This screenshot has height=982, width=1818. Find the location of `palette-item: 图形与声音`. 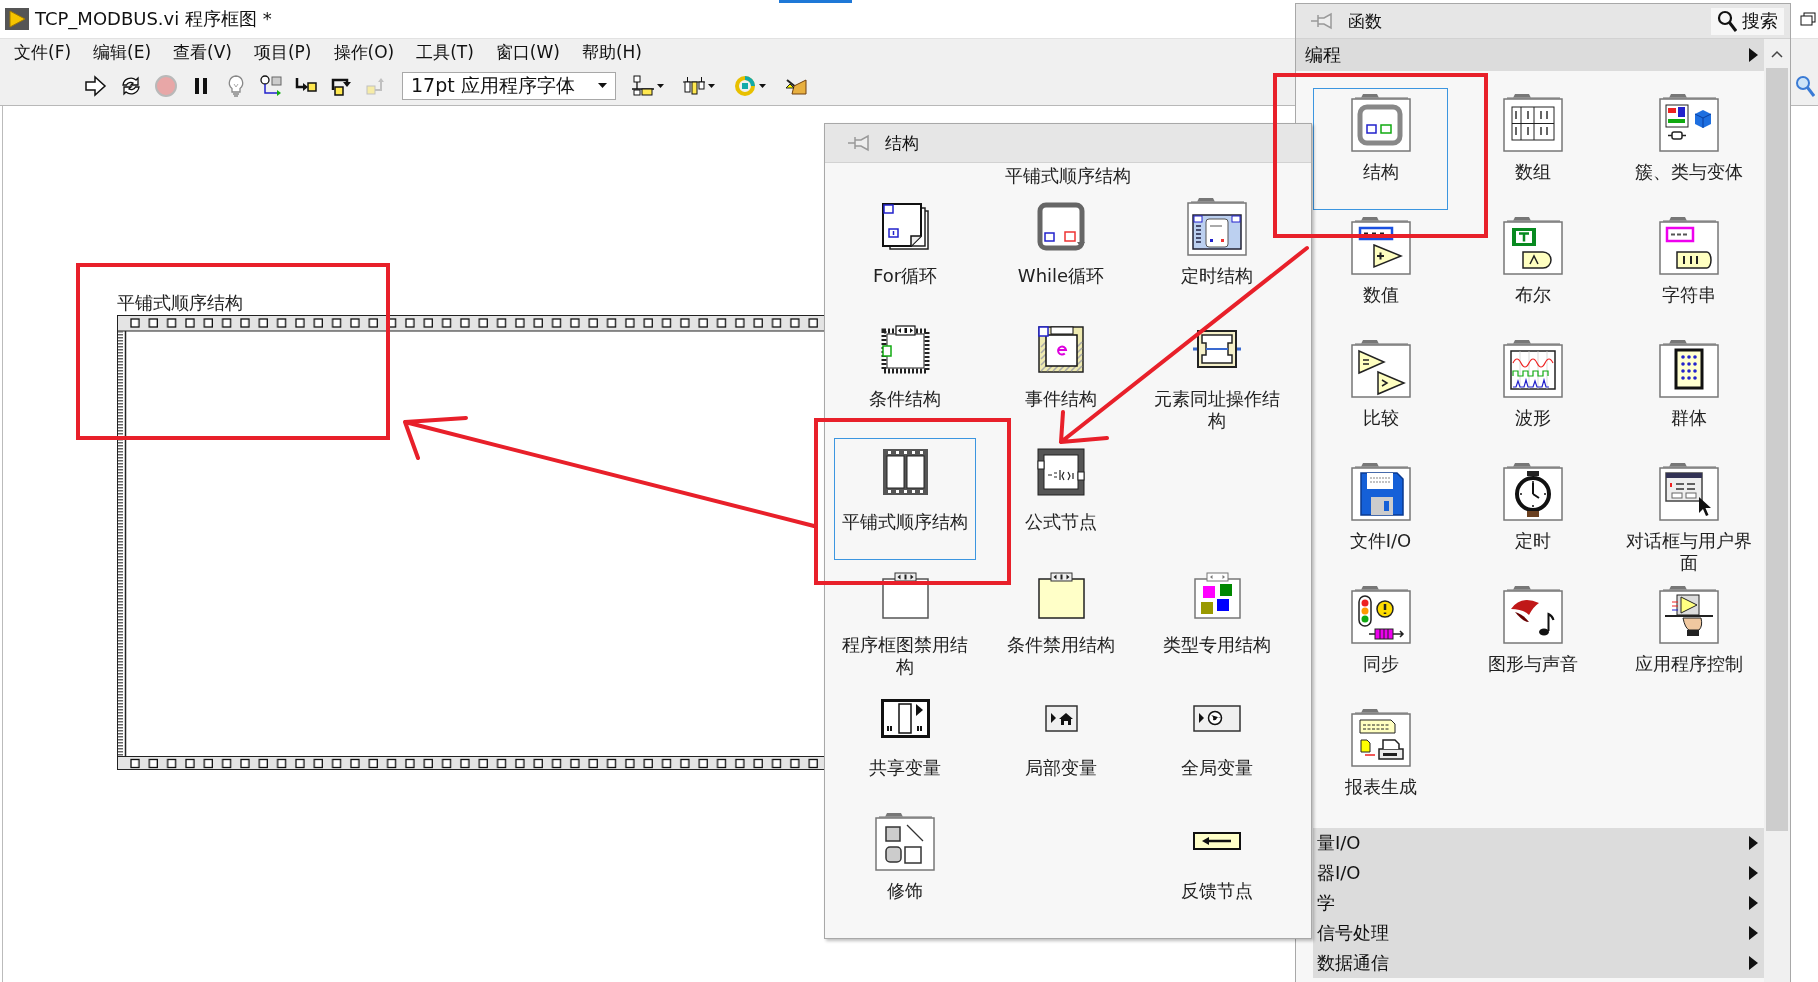

palette-item: 图形与声音 is located at coordinates (1532, 641).